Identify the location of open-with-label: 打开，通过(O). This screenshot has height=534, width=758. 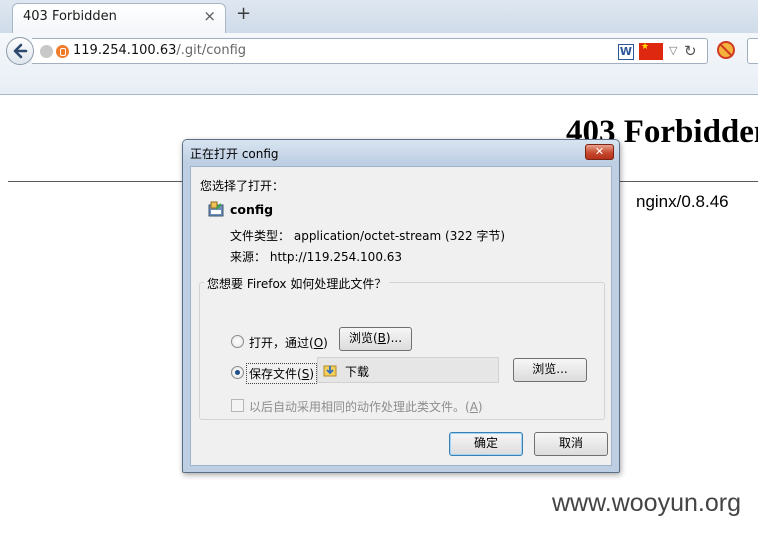
(288, 342).